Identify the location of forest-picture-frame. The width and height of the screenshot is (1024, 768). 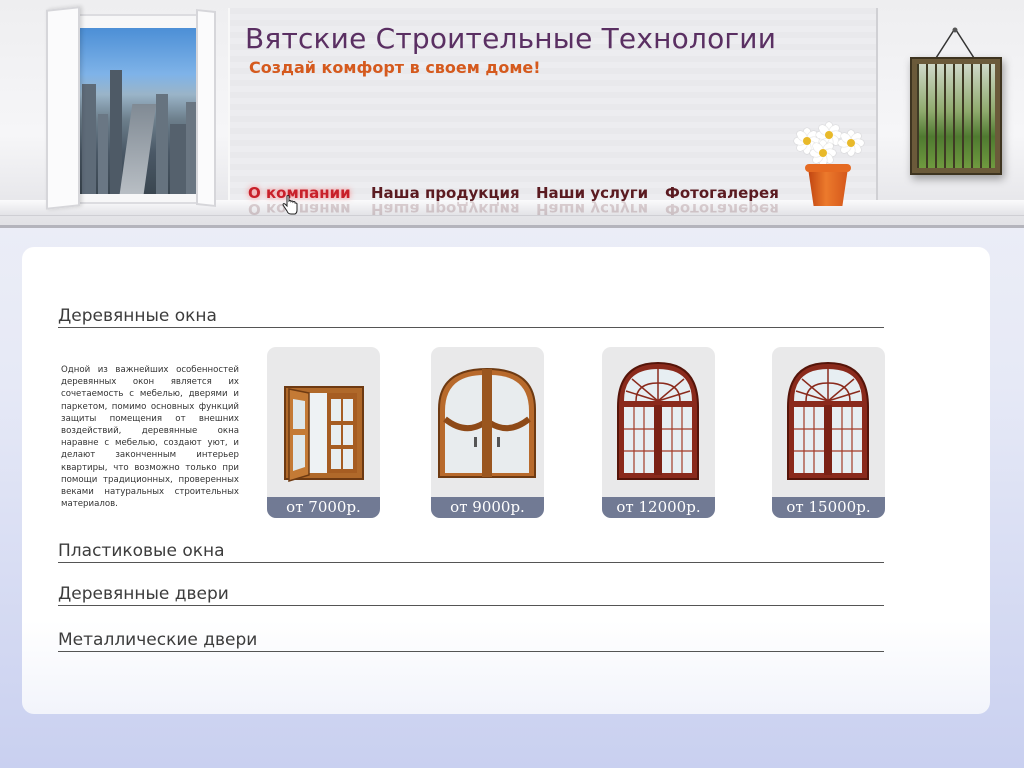
(956, 116).